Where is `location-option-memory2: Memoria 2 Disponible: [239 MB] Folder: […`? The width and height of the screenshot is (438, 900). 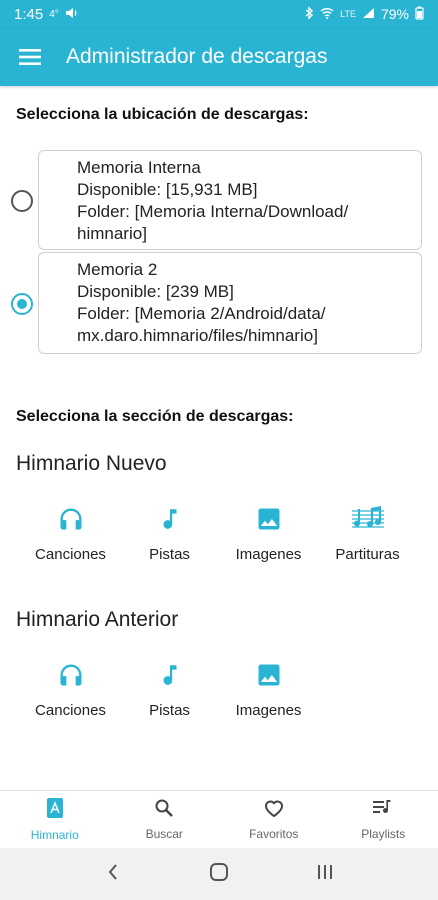
location-option-memory2: Memoria 2 Disponible: [239 MB] Folder: [… is located at coordinates (216, 303).